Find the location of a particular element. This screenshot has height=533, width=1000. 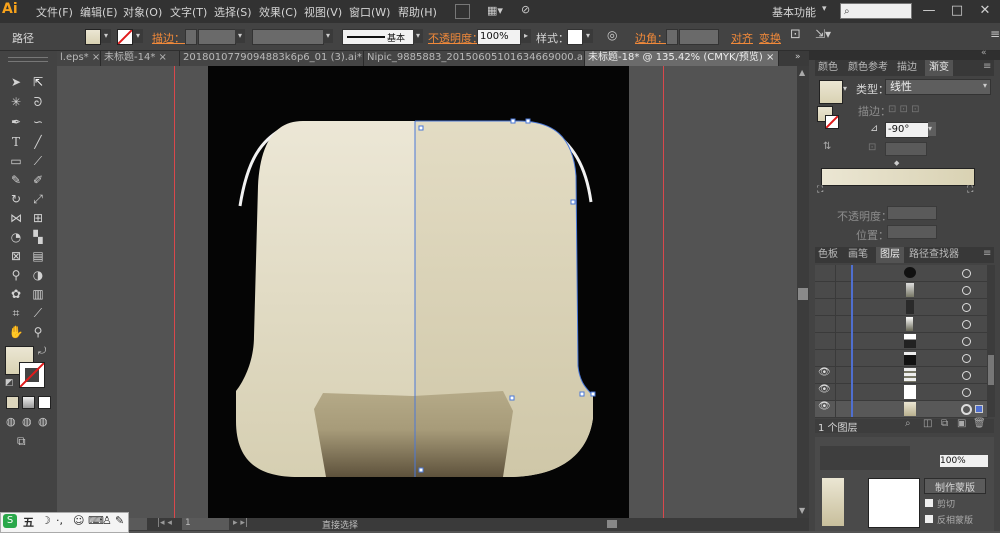

magic-wand-tool-icon: ✳ is located at coordinates (16, 102).